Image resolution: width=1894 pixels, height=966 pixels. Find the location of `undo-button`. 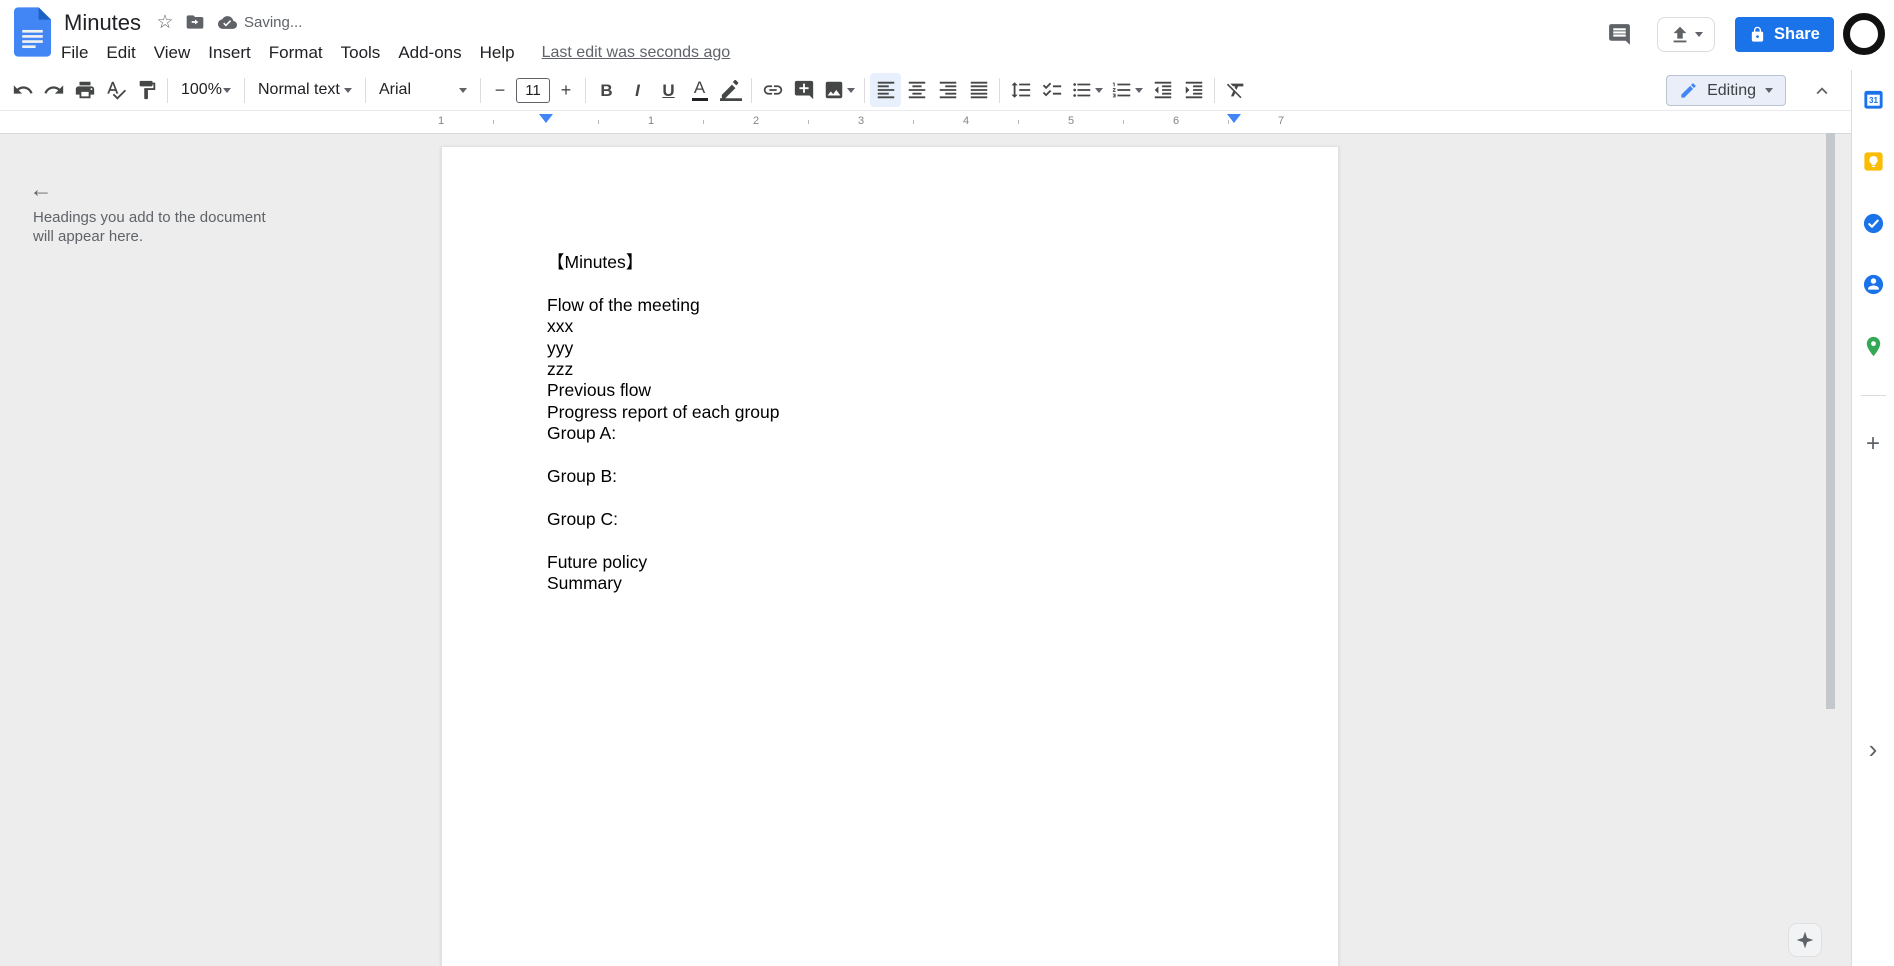

undo-button is located at coordinates (22, 90).